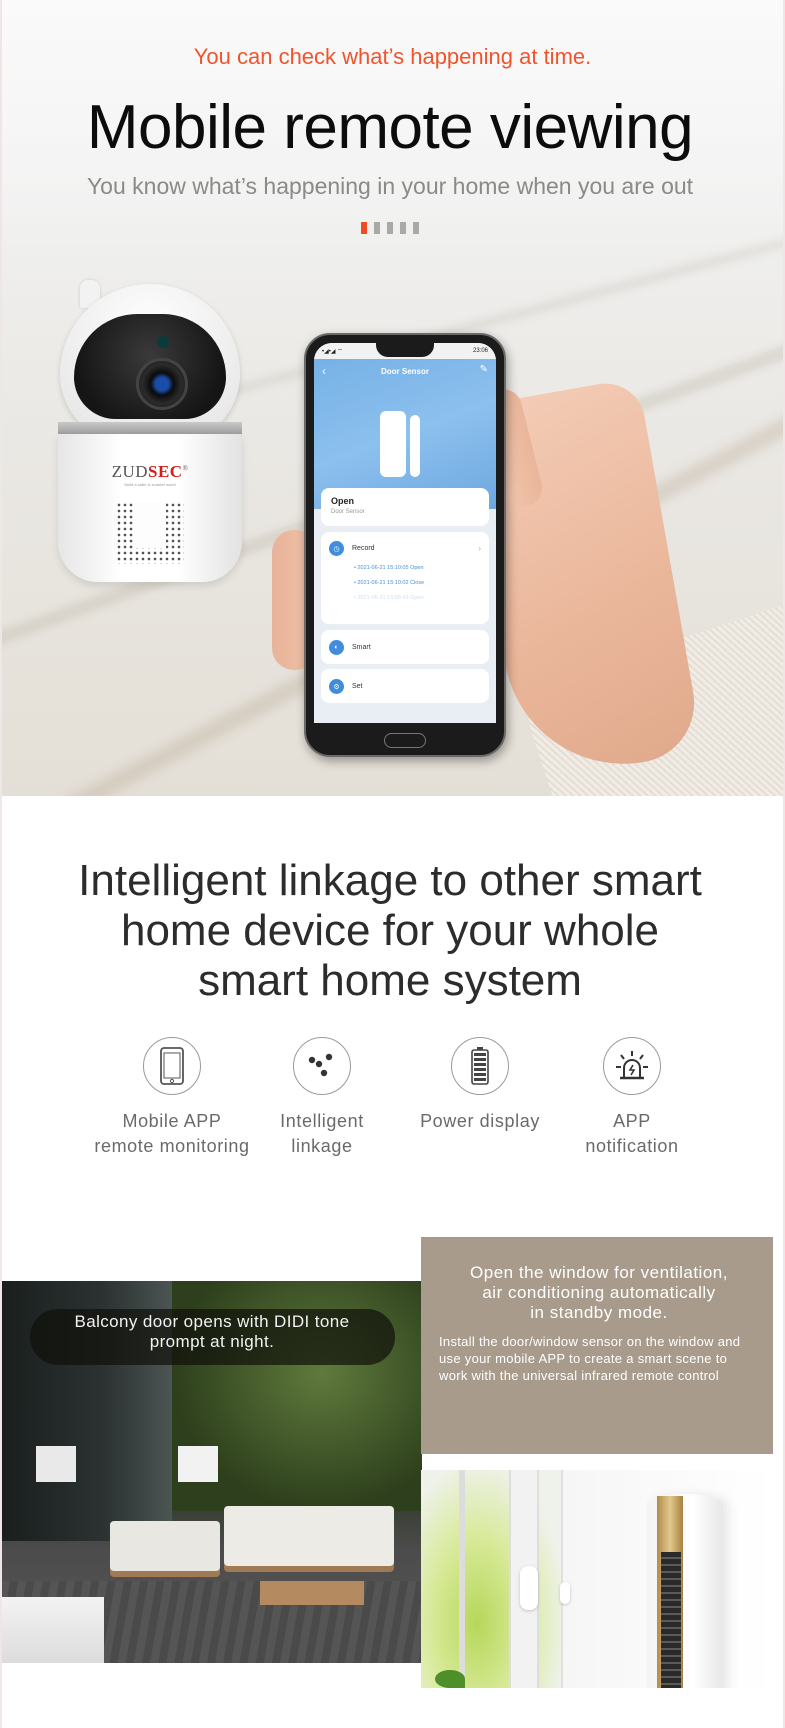  I want to click on air-conditioner-vent, so click(671, 1620).